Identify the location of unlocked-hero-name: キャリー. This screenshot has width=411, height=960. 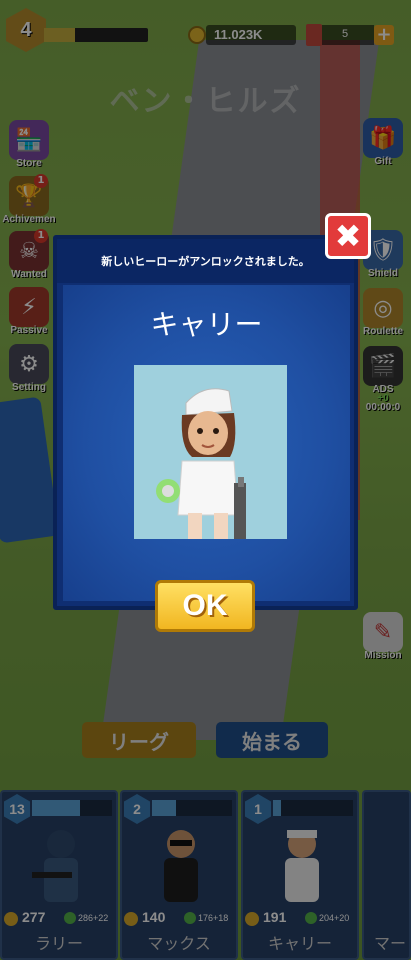
(206, 324).